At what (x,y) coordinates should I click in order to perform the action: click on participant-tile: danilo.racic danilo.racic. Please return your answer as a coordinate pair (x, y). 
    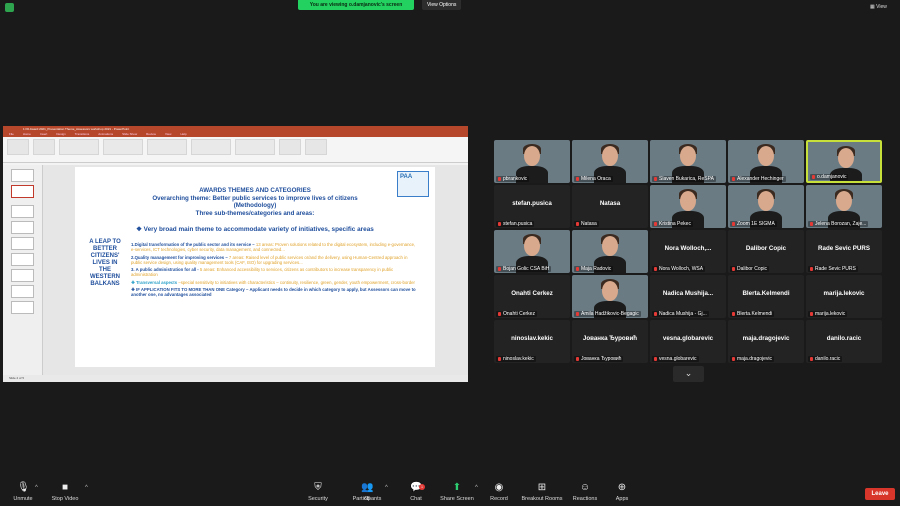
    Looking at the image, I should click on (844, 341).